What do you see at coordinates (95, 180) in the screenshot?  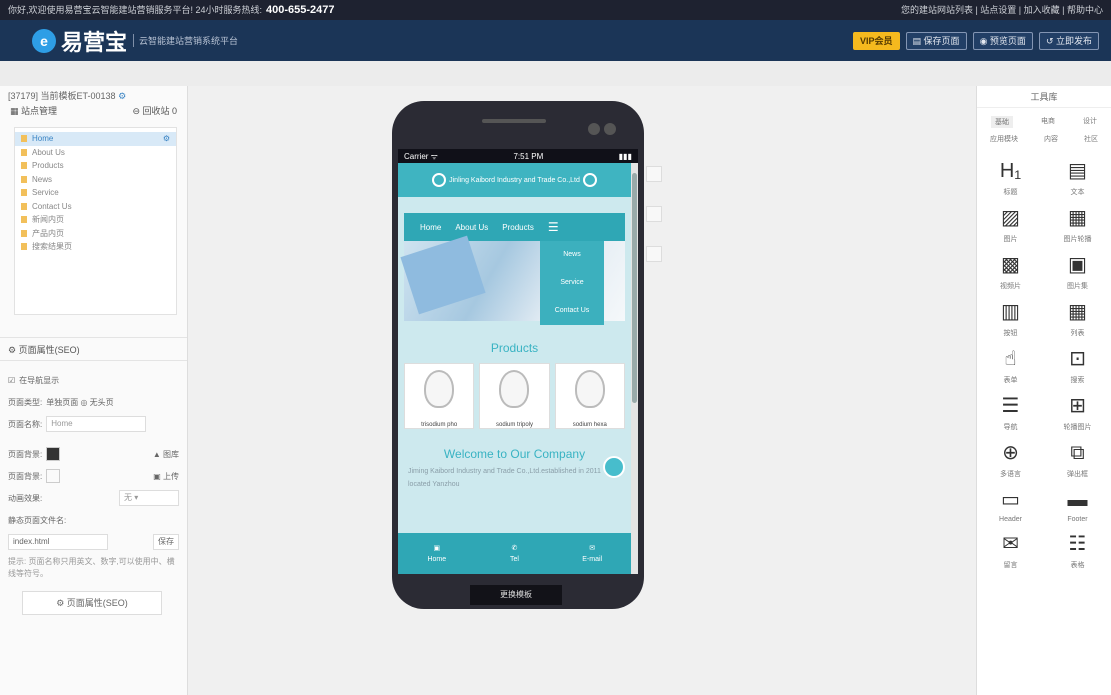 I see `page-item: News` at bounding box center [95, 180].